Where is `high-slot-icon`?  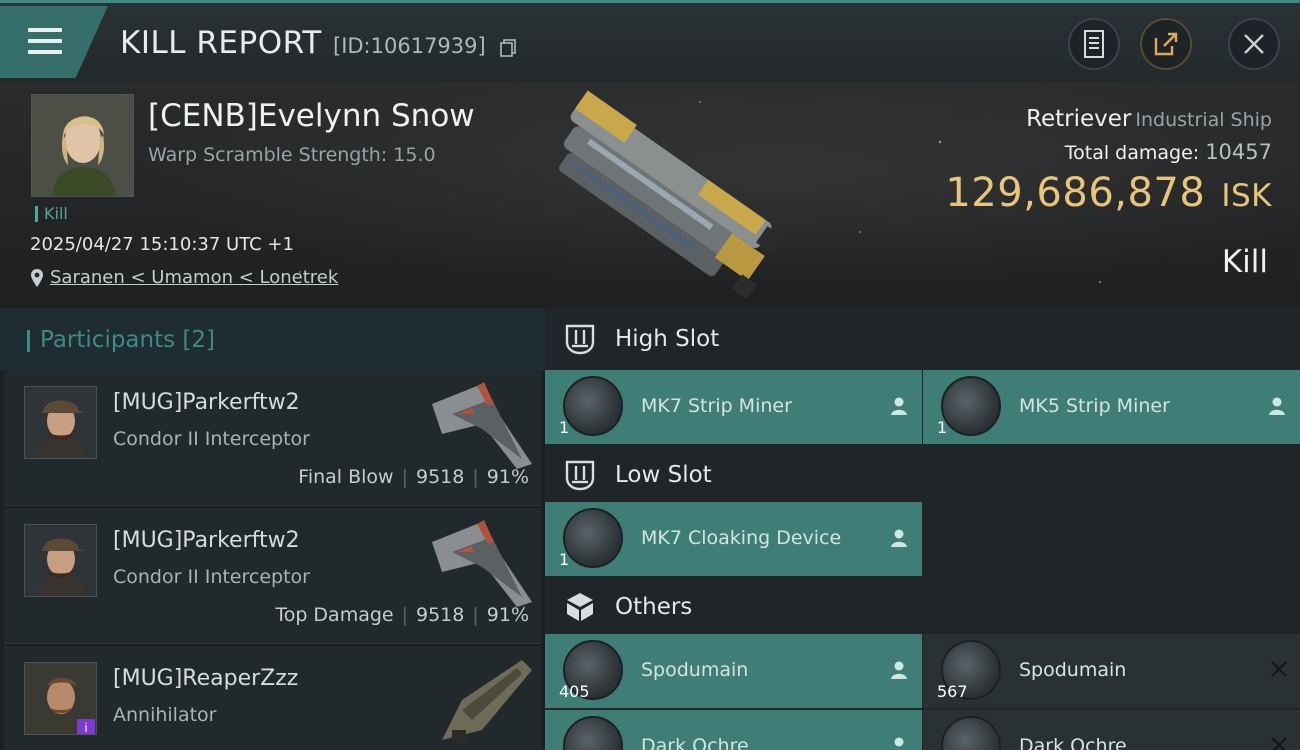
high-slot-icon is located at coordinates (580, 339).